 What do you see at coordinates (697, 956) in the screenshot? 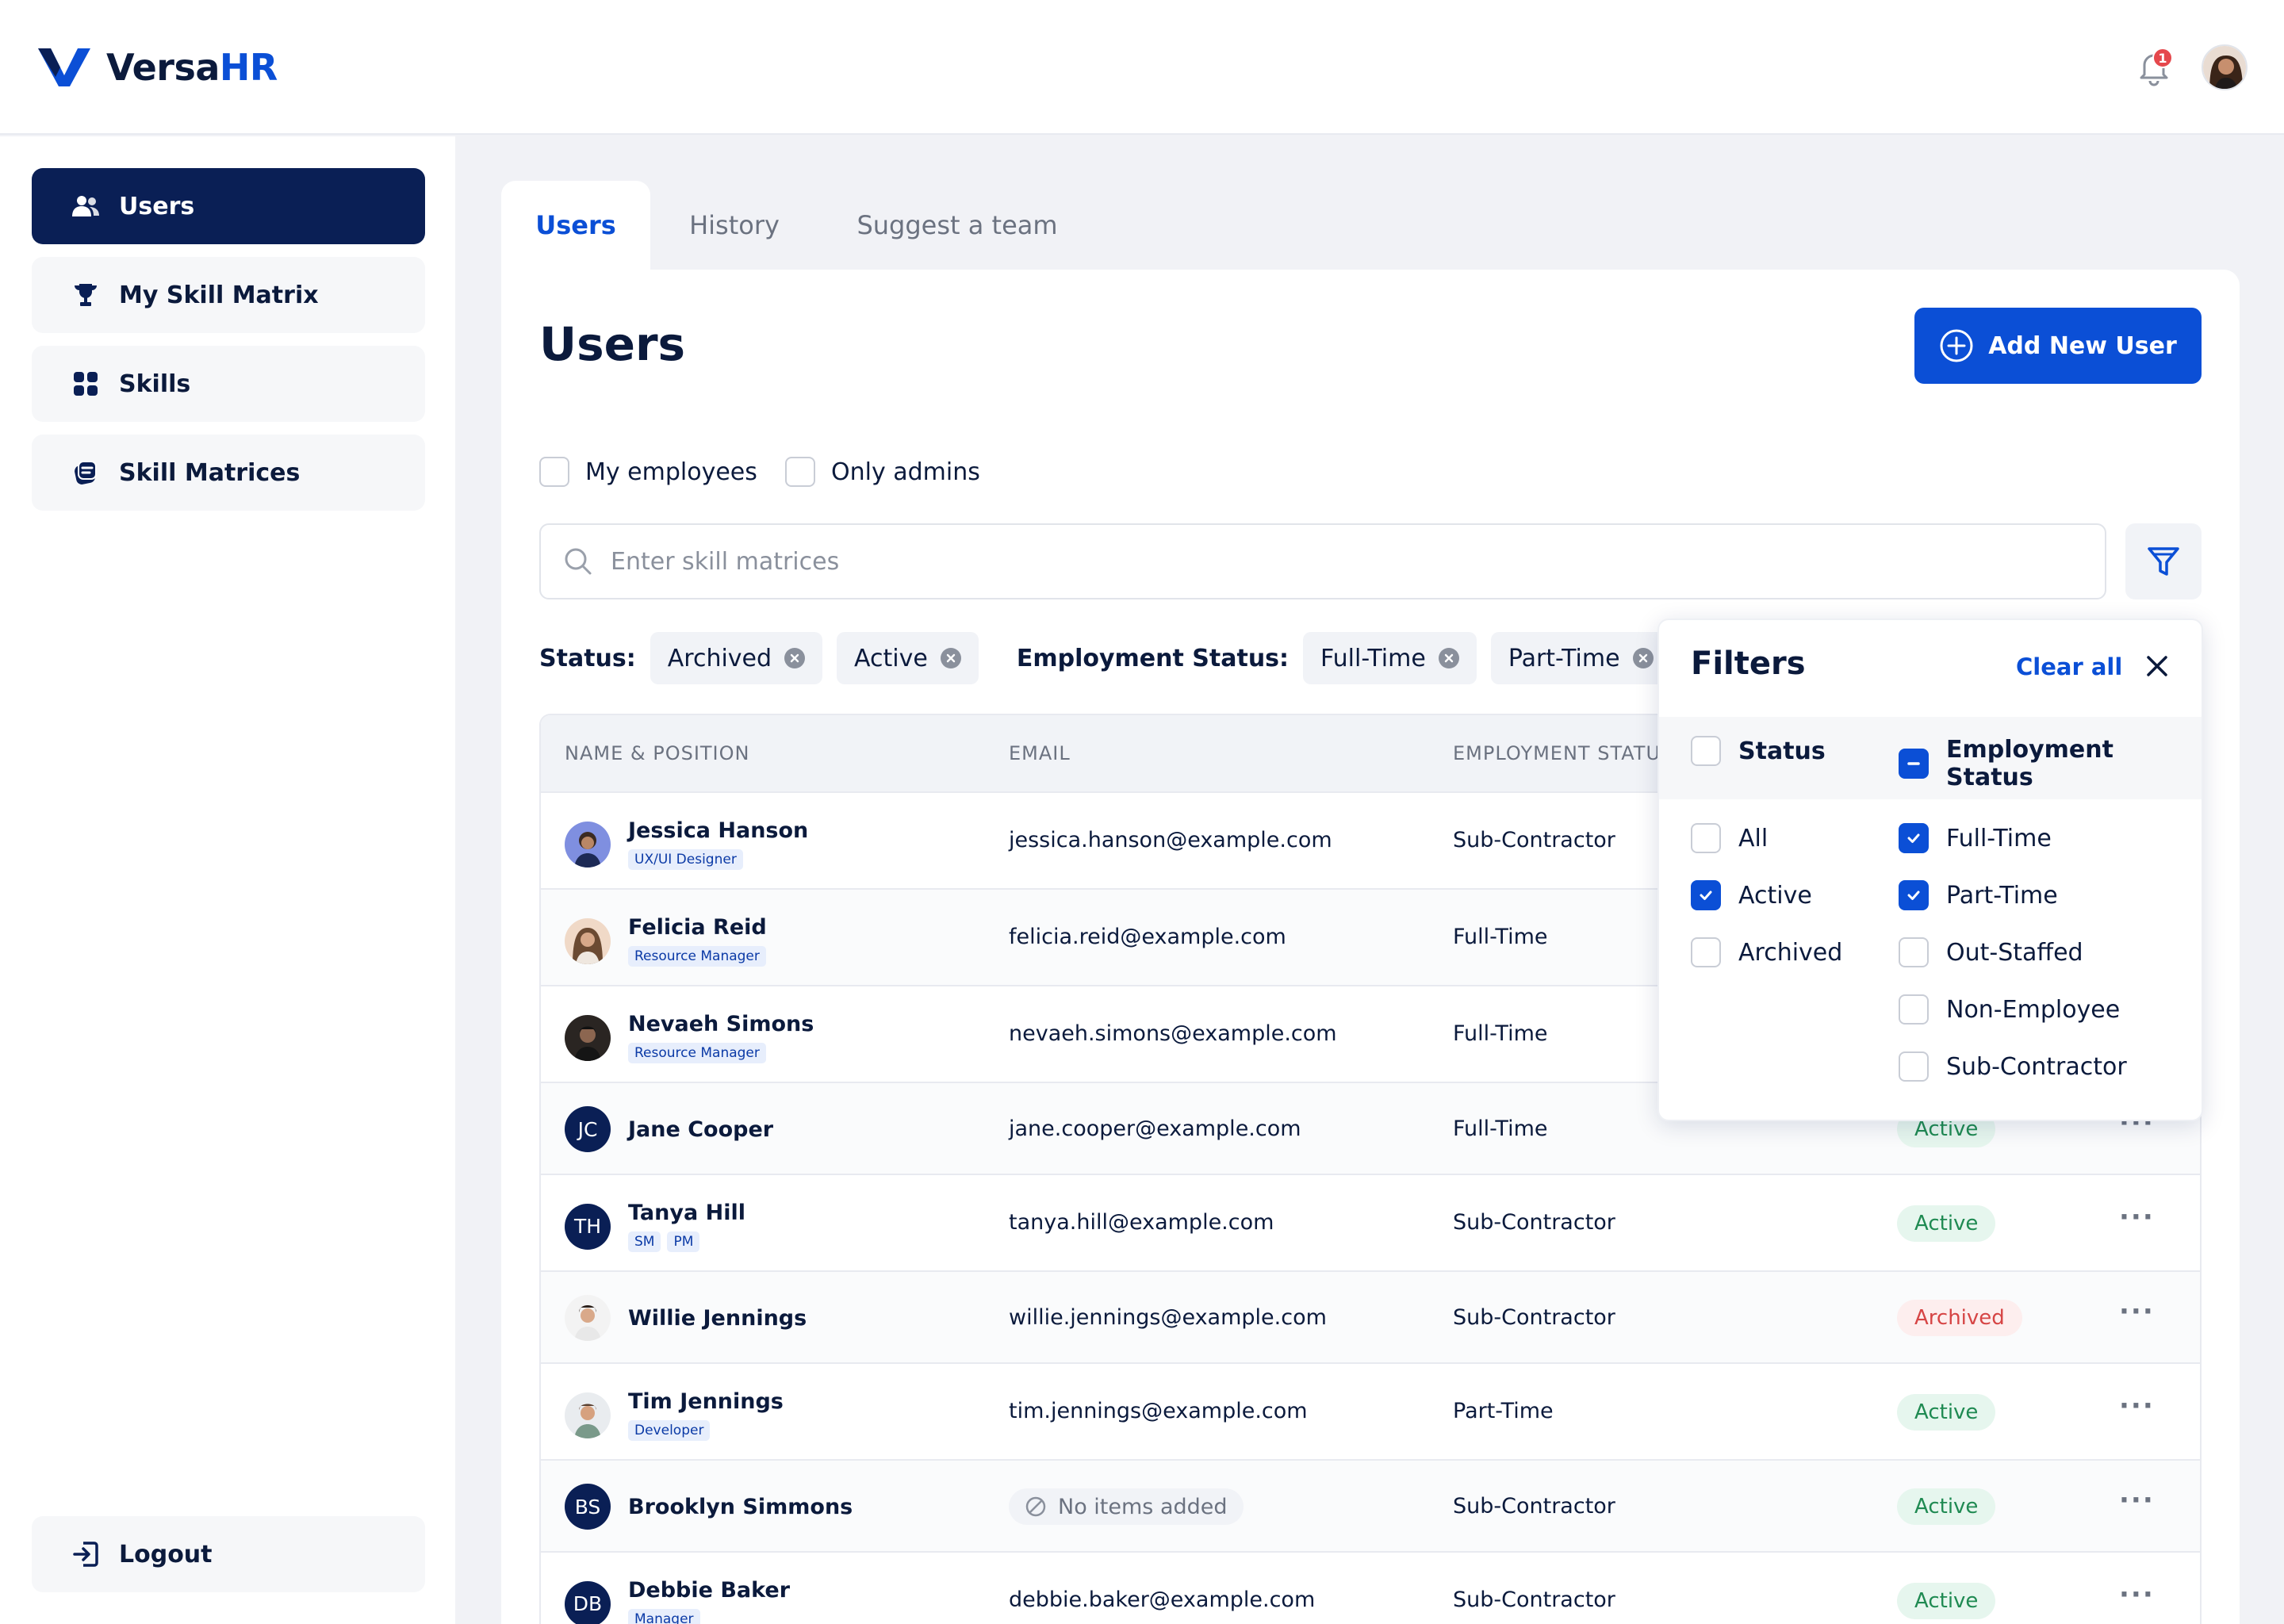
I see `role-tag: Resource Manager` at bounding box center [697, 956].